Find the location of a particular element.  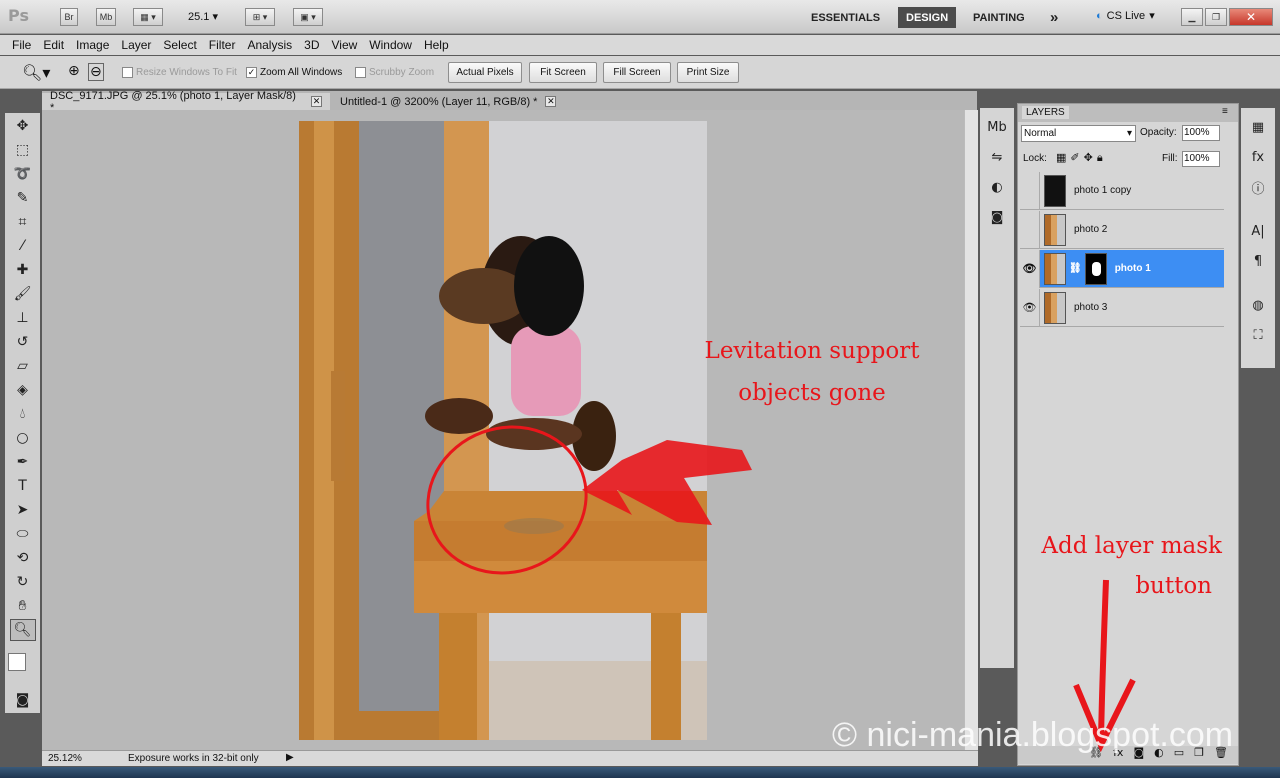

workspace-overflow-button: » is located at coordinates (1054, 17).